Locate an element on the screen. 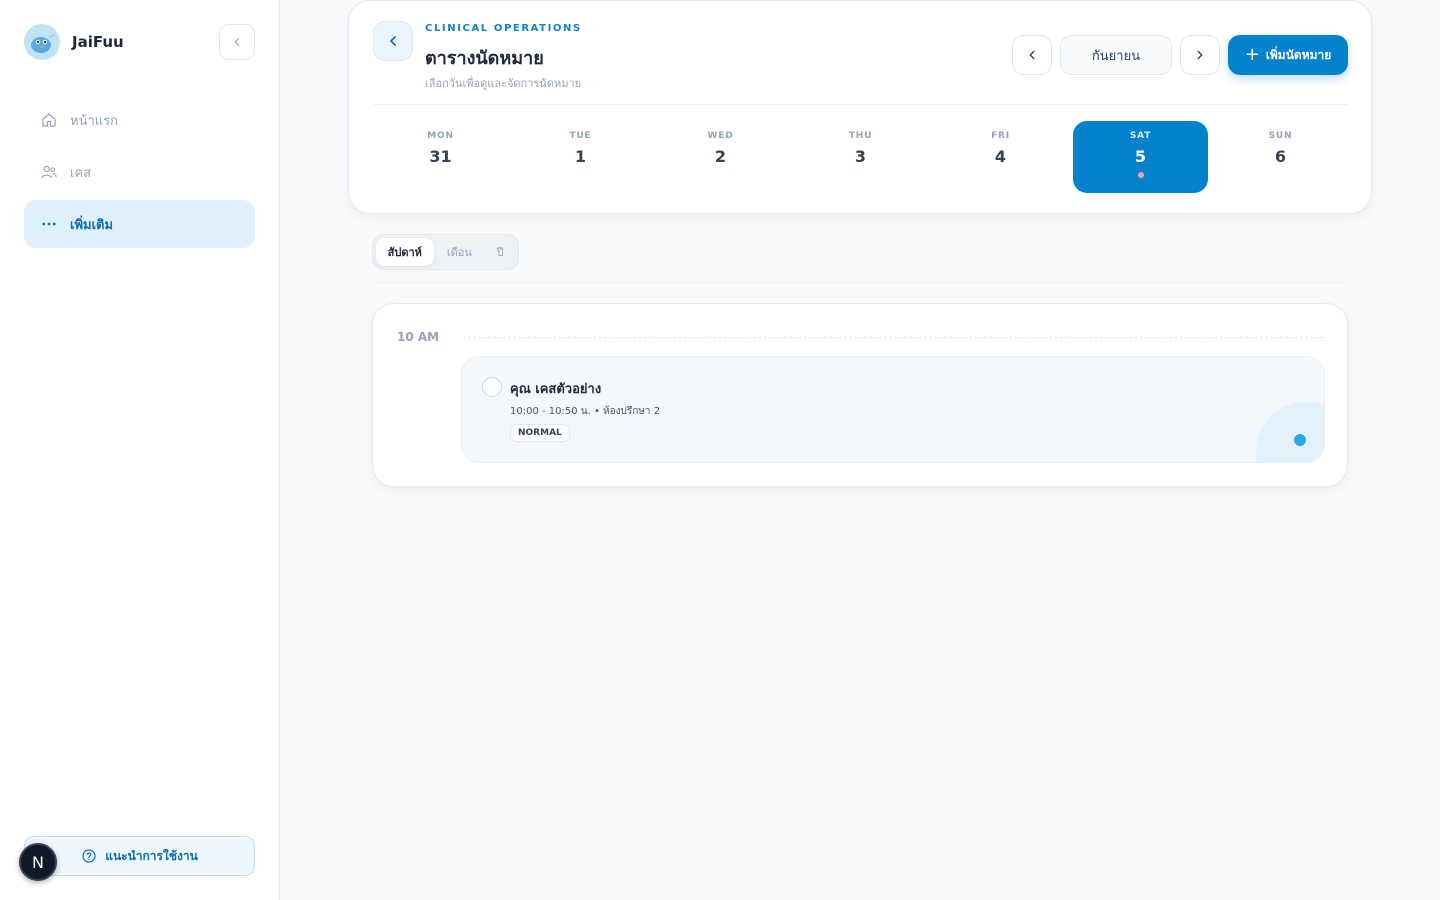  sidebar-item-label: หน้าแรก is located at coordinates (94, 121).